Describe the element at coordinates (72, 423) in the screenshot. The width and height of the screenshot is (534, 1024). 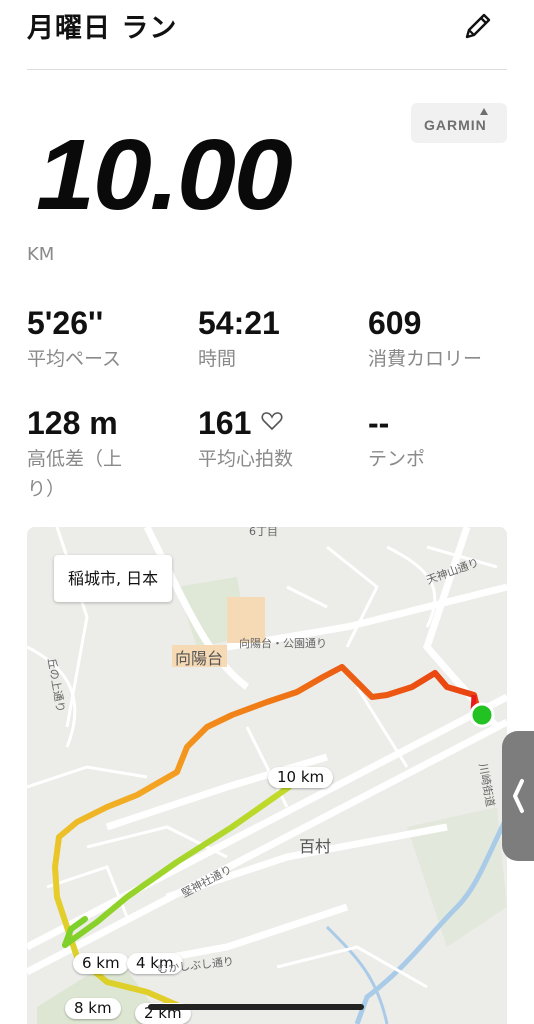
I see `stat-value: 128 m` at that location.